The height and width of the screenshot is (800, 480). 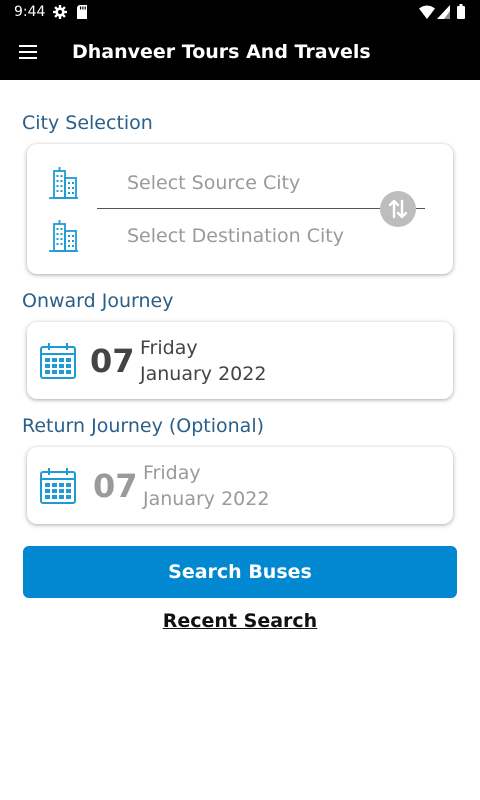 I want to click on source-city-input: Select Source City, so click(x=213, y=183).